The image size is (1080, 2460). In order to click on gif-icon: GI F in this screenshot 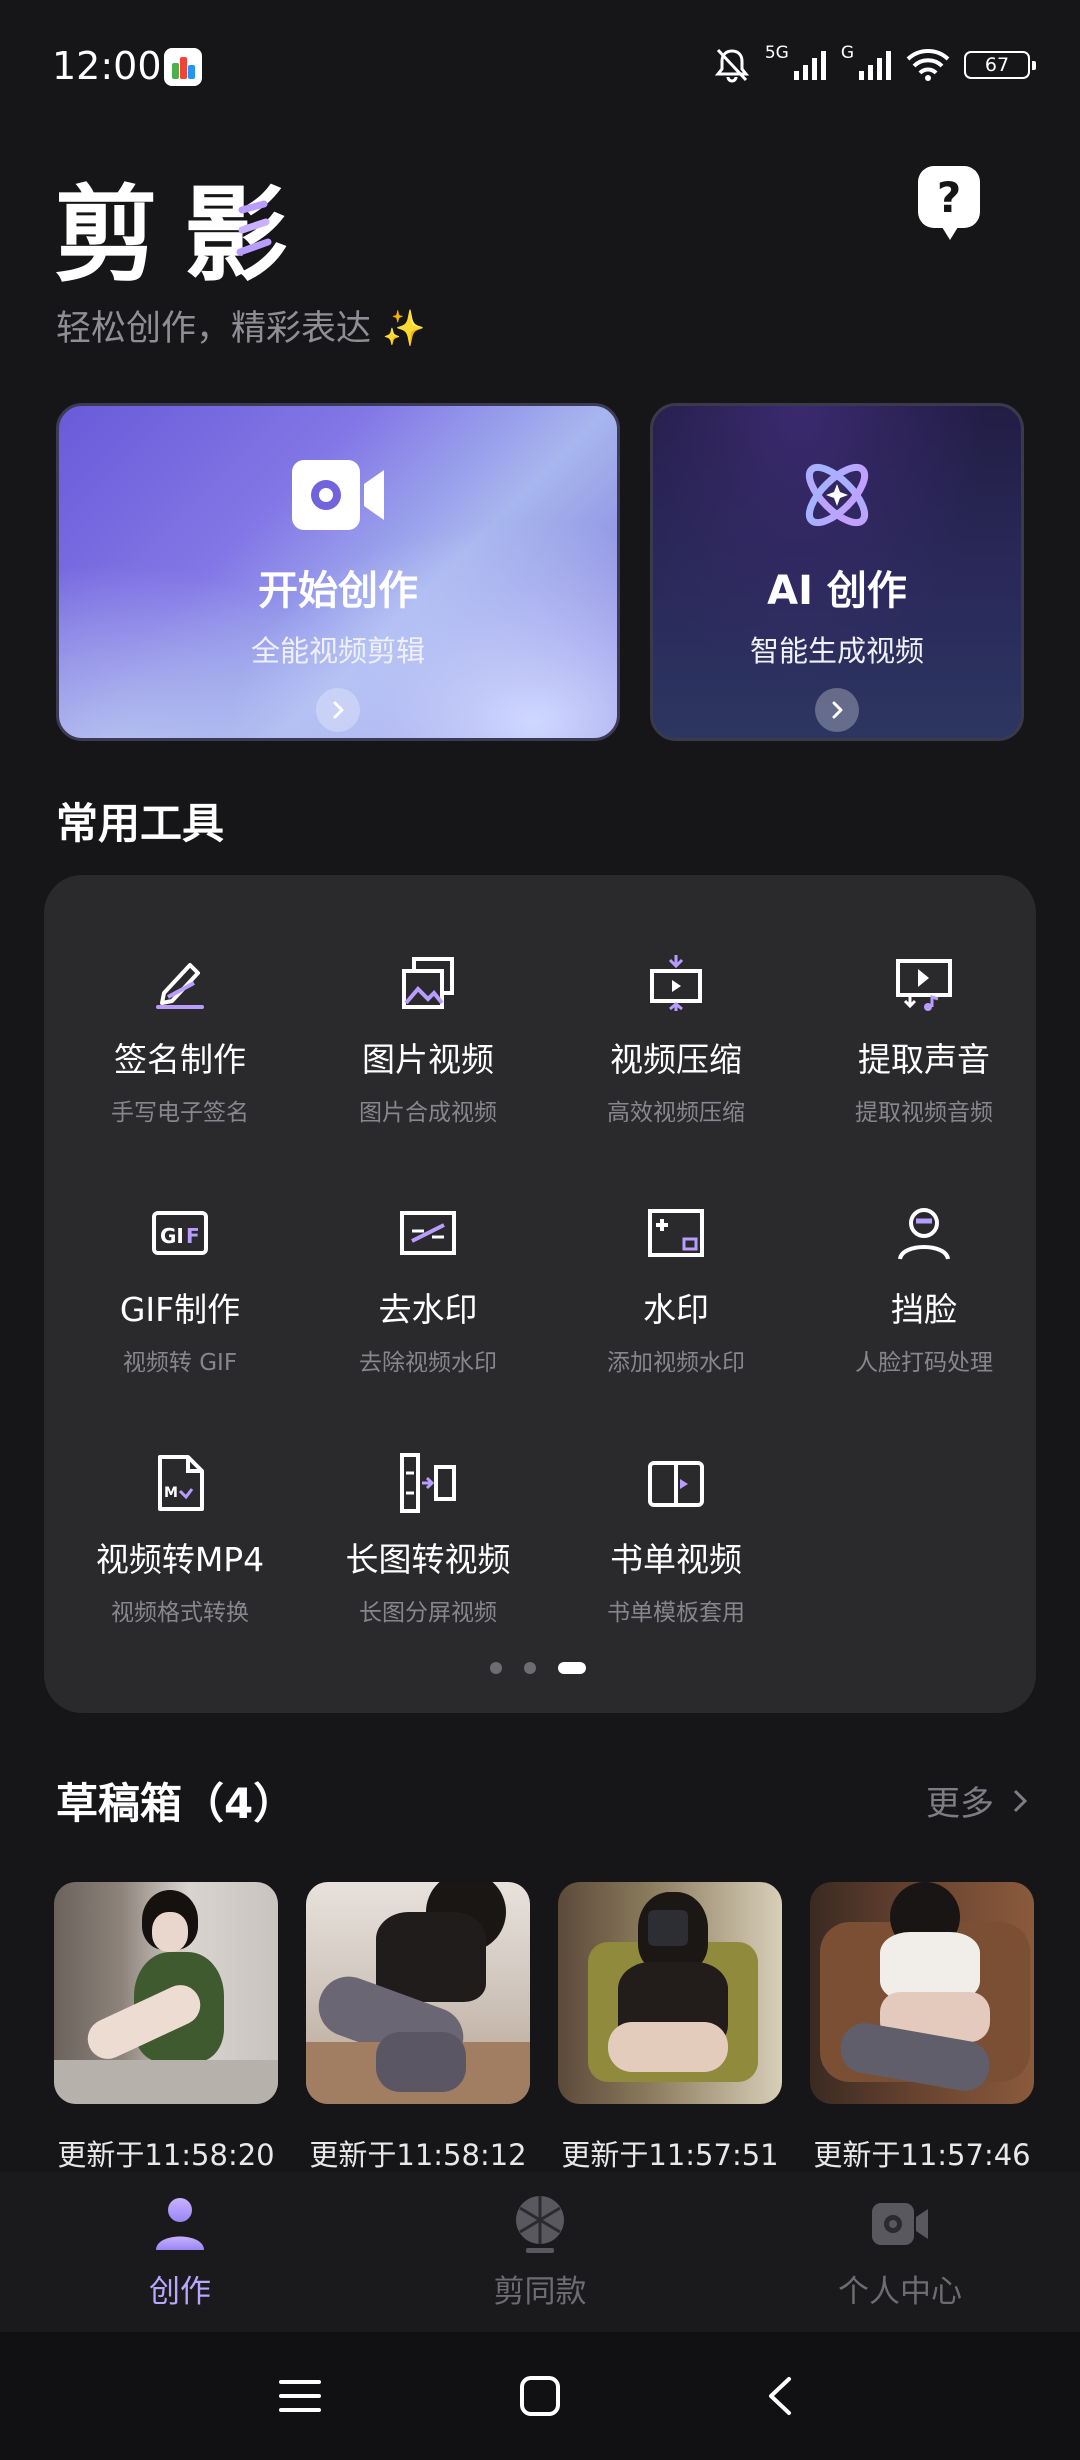, I will do `click(180, 1233)`.